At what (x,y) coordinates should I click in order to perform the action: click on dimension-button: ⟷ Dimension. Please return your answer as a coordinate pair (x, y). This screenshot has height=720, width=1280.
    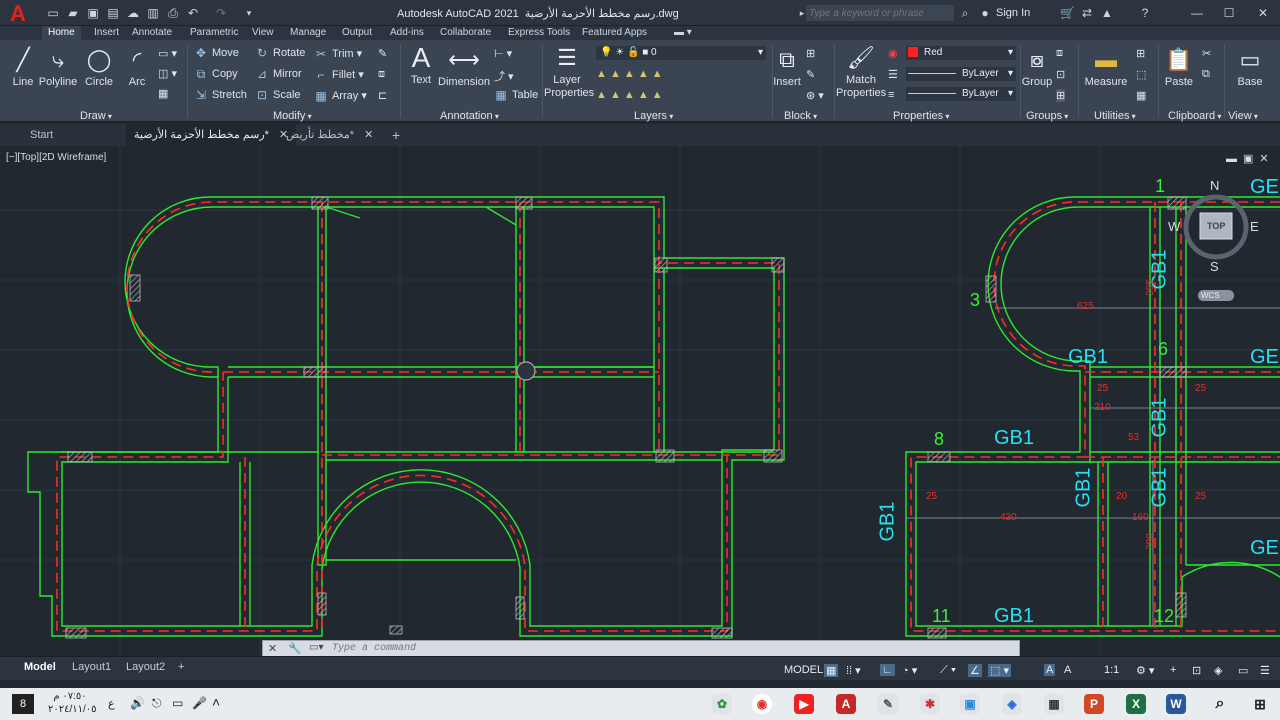
    Looking at the image, I should click on (464, 67).